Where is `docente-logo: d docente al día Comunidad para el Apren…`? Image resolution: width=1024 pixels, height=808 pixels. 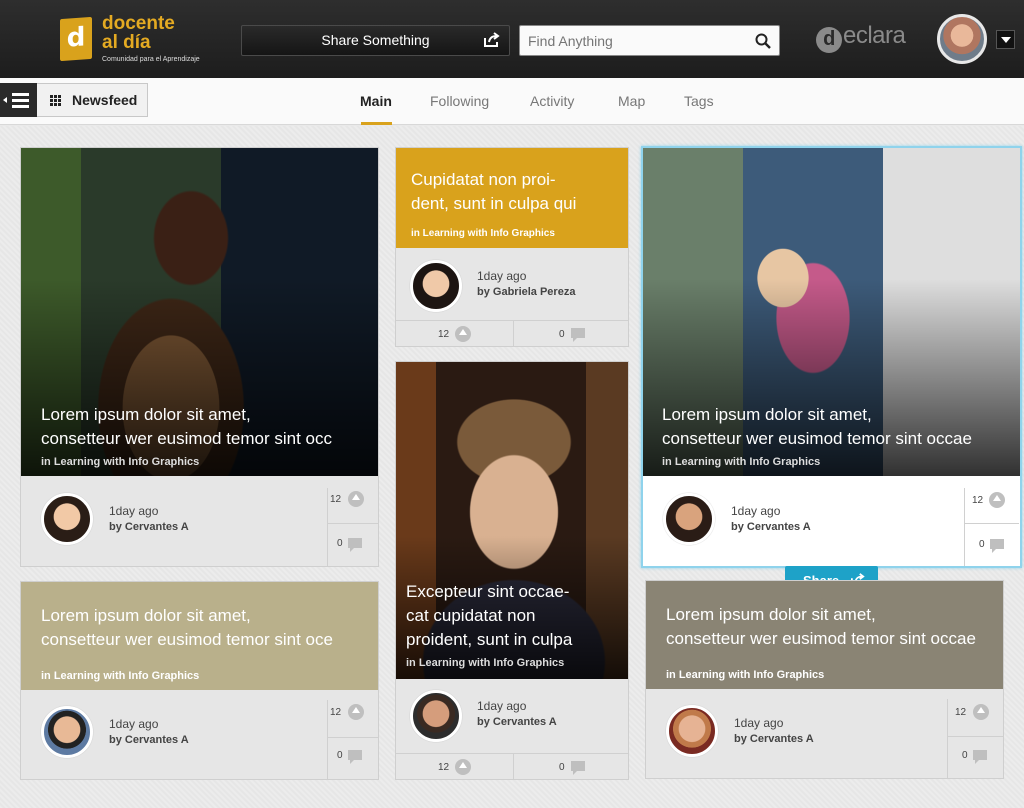 docente-logo: d docente al día Comunidad para el Apren… is located at coordinates (135, 40).